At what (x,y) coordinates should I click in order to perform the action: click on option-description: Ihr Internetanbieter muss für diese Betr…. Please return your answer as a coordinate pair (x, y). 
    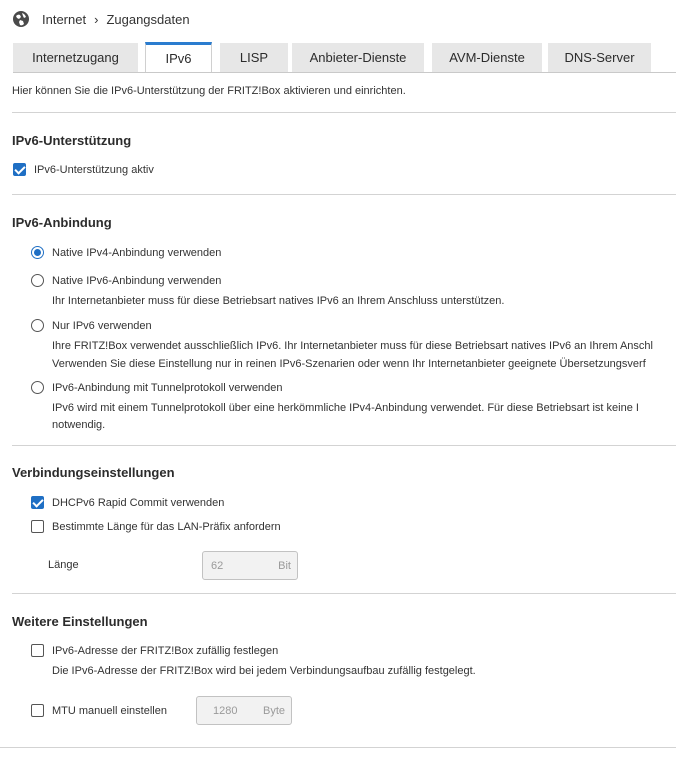
    Looking at the image, I should click on (278, 301).